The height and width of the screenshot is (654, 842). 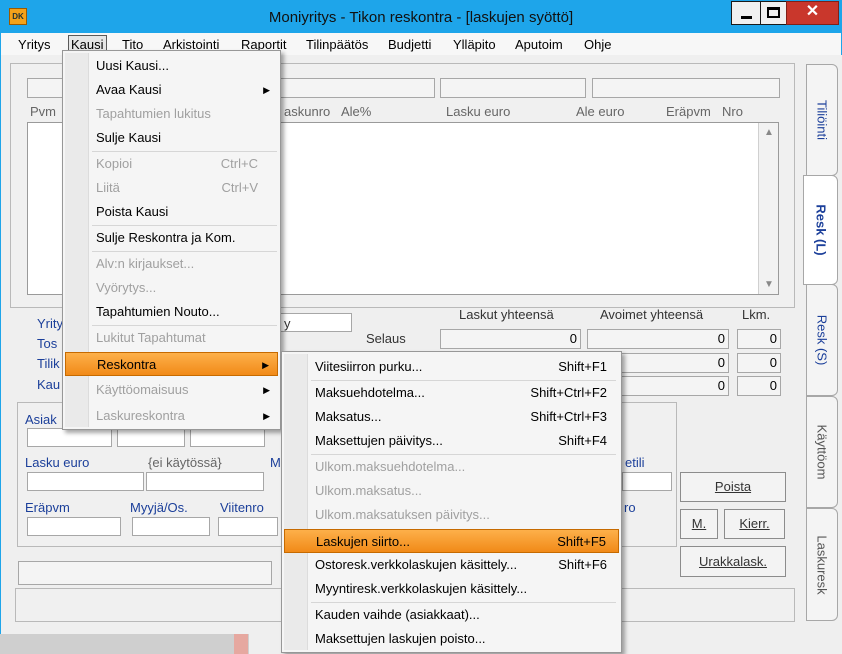 I want to click on menu-item-liita: Liitä Ctrl+V, so click(x=171, y=188).